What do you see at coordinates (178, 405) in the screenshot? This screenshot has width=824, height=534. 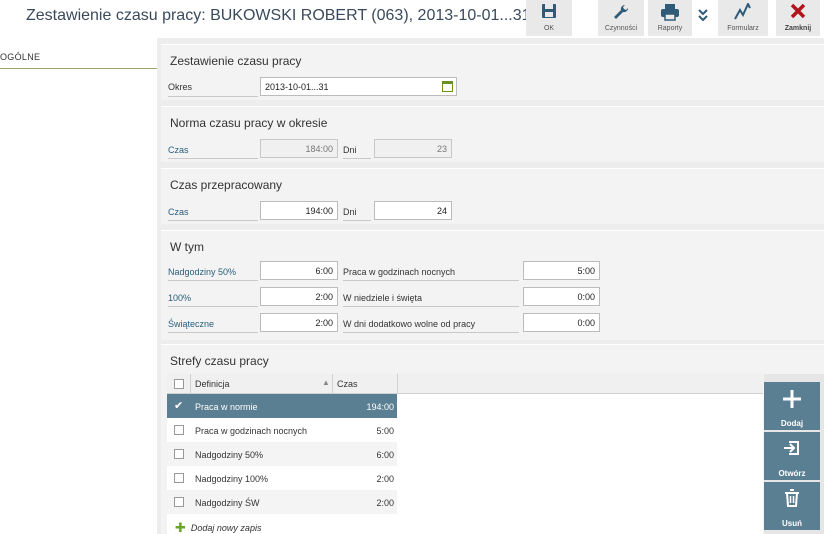 I see `checkmark-icon: ✔` at bounding box center [178, 405].